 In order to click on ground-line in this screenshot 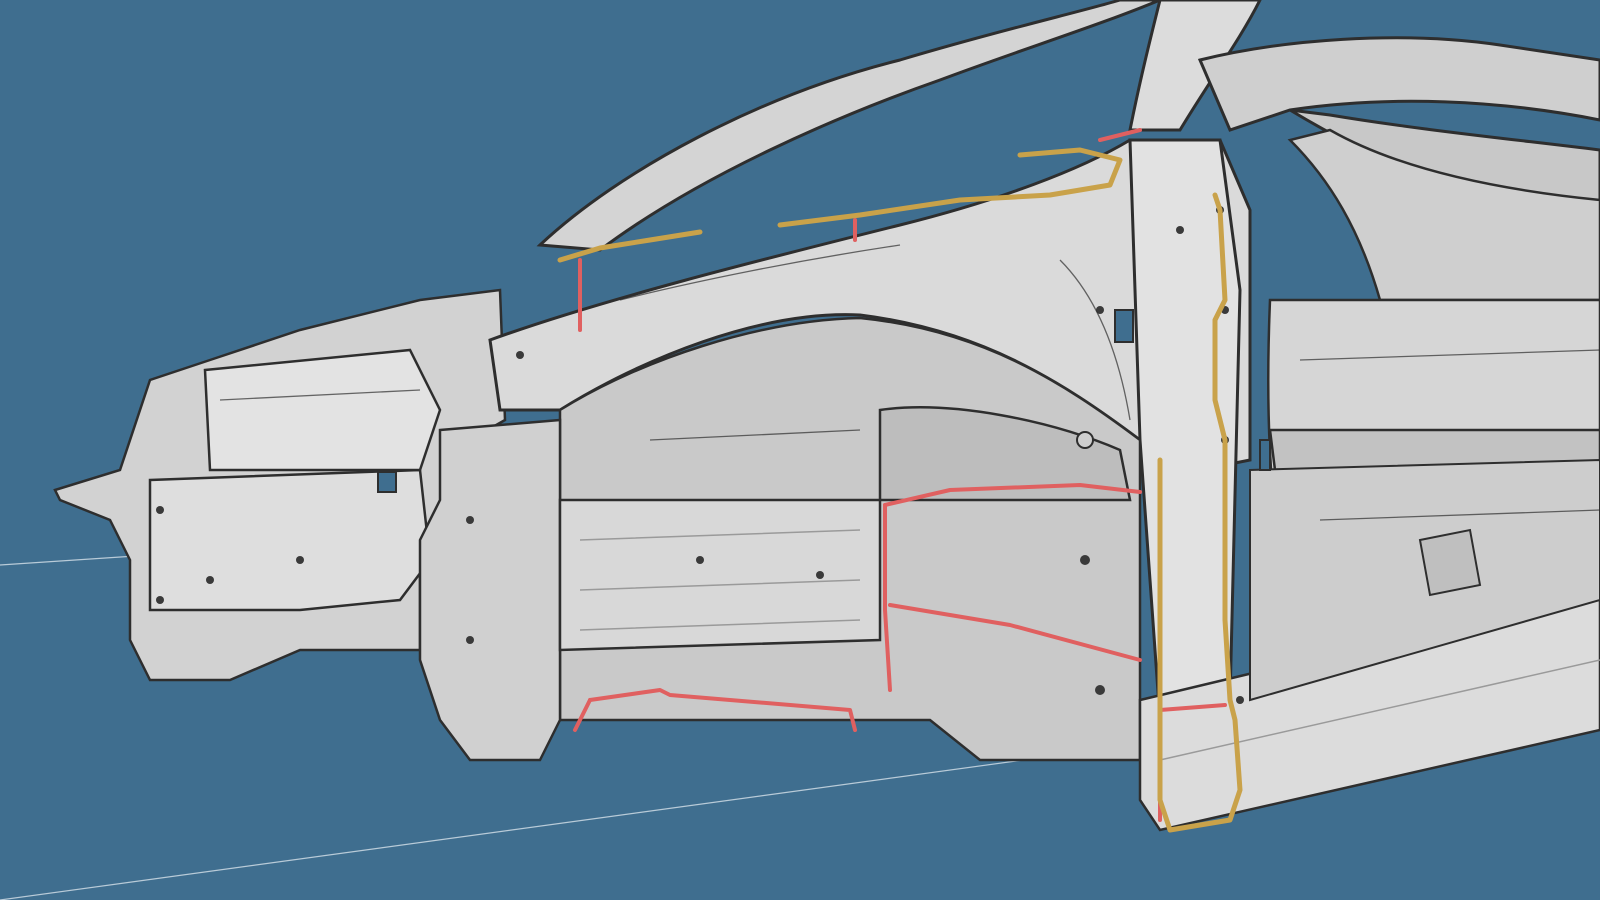, I will do `click(530, 827)`.